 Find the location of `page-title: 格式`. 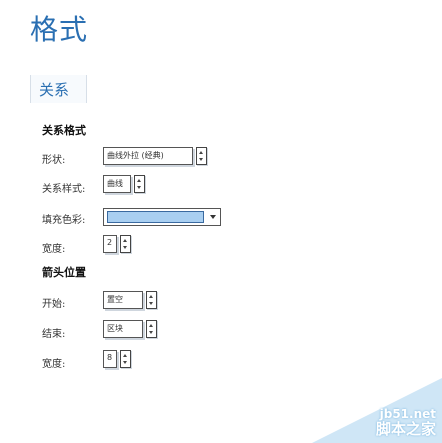

page-title: 格式 is located at coordinates (59, 29).